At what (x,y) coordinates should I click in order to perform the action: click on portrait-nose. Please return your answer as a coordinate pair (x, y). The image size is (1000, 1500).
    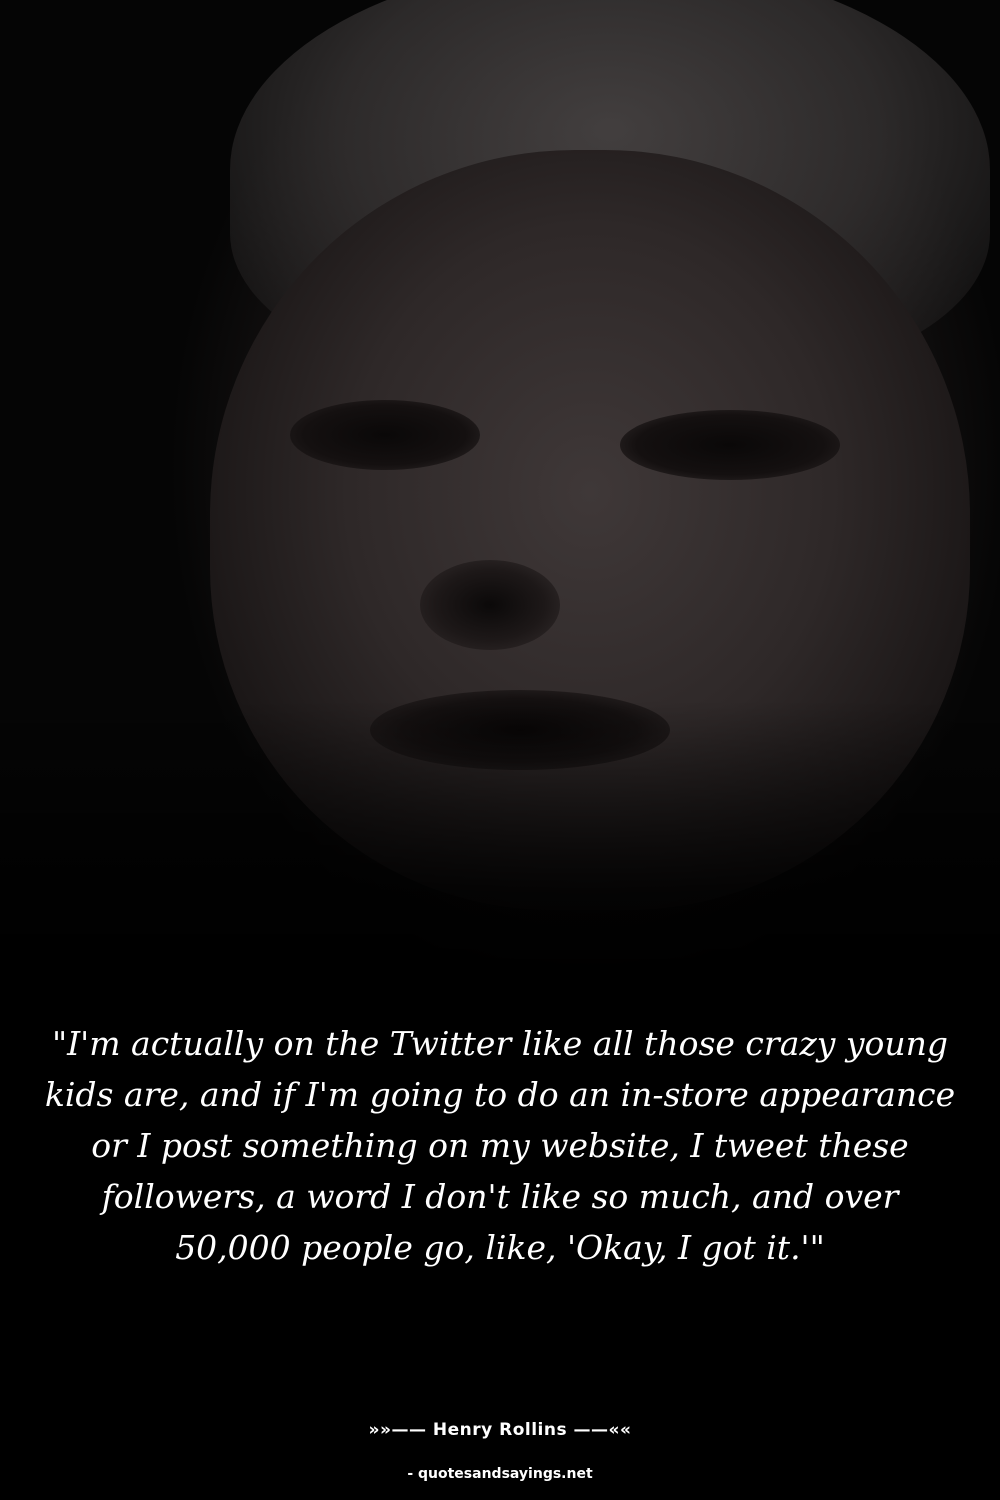
    Looking at the image, I should click on (490, 605).